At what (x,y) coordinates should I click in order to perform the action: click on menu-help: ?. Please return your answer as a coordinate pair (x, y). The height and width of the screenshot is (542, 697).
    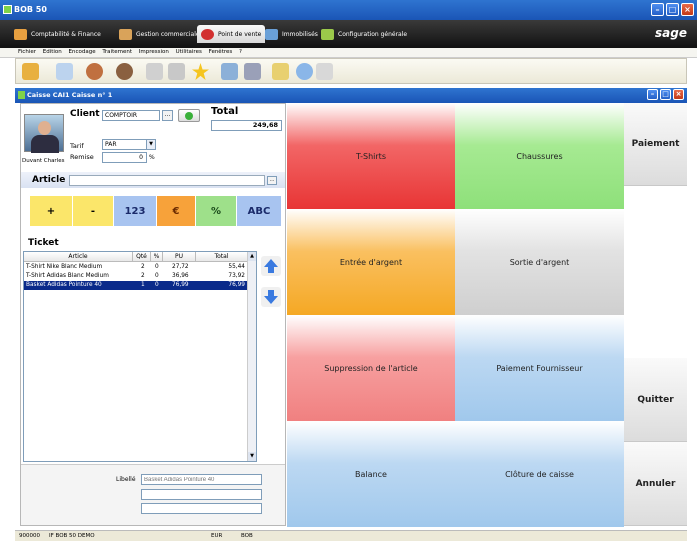
    Looking at the image, I should click on (240, 52).